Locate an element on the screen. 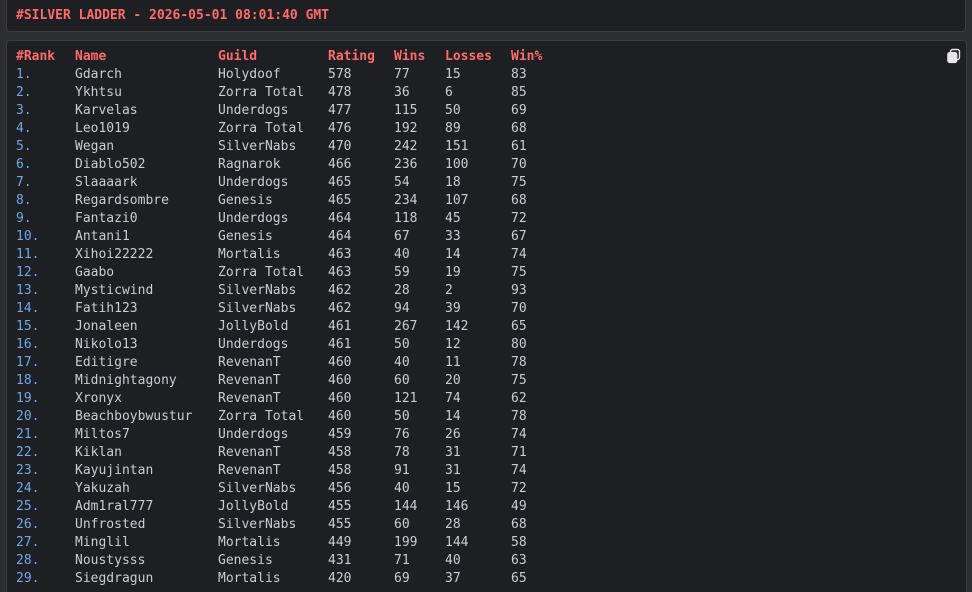  copy-icon is located at coordinates (954, 56).